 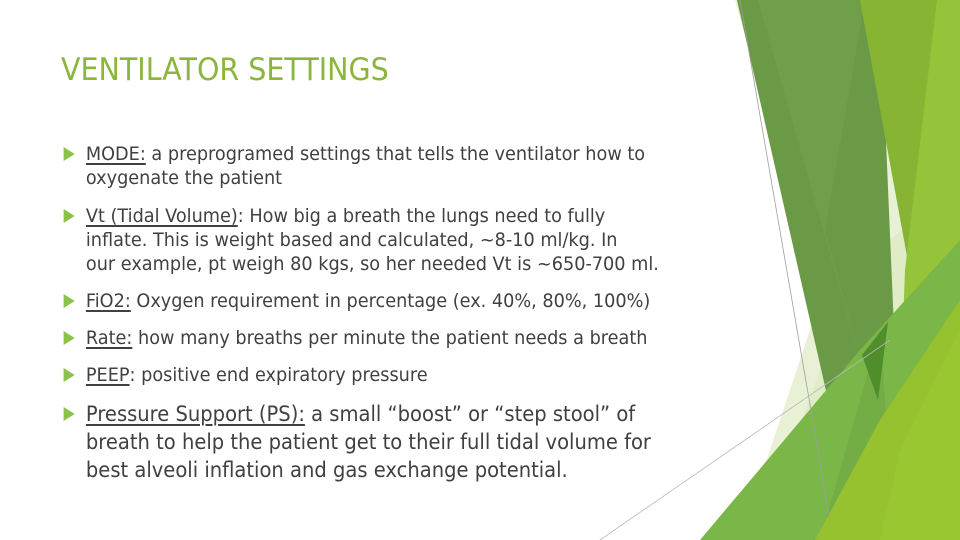 I want to click on bullet-text: How big a breath the lungs need to fully, so click(x=427, y=216).